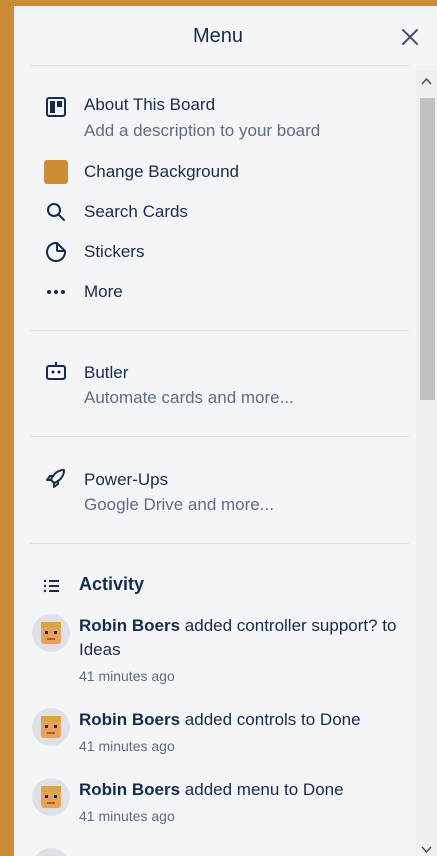  What do you see at coordinates (114, 251) in the screenshot?
I see `stickers-label: Stickers` at bounding box center [114, 251].